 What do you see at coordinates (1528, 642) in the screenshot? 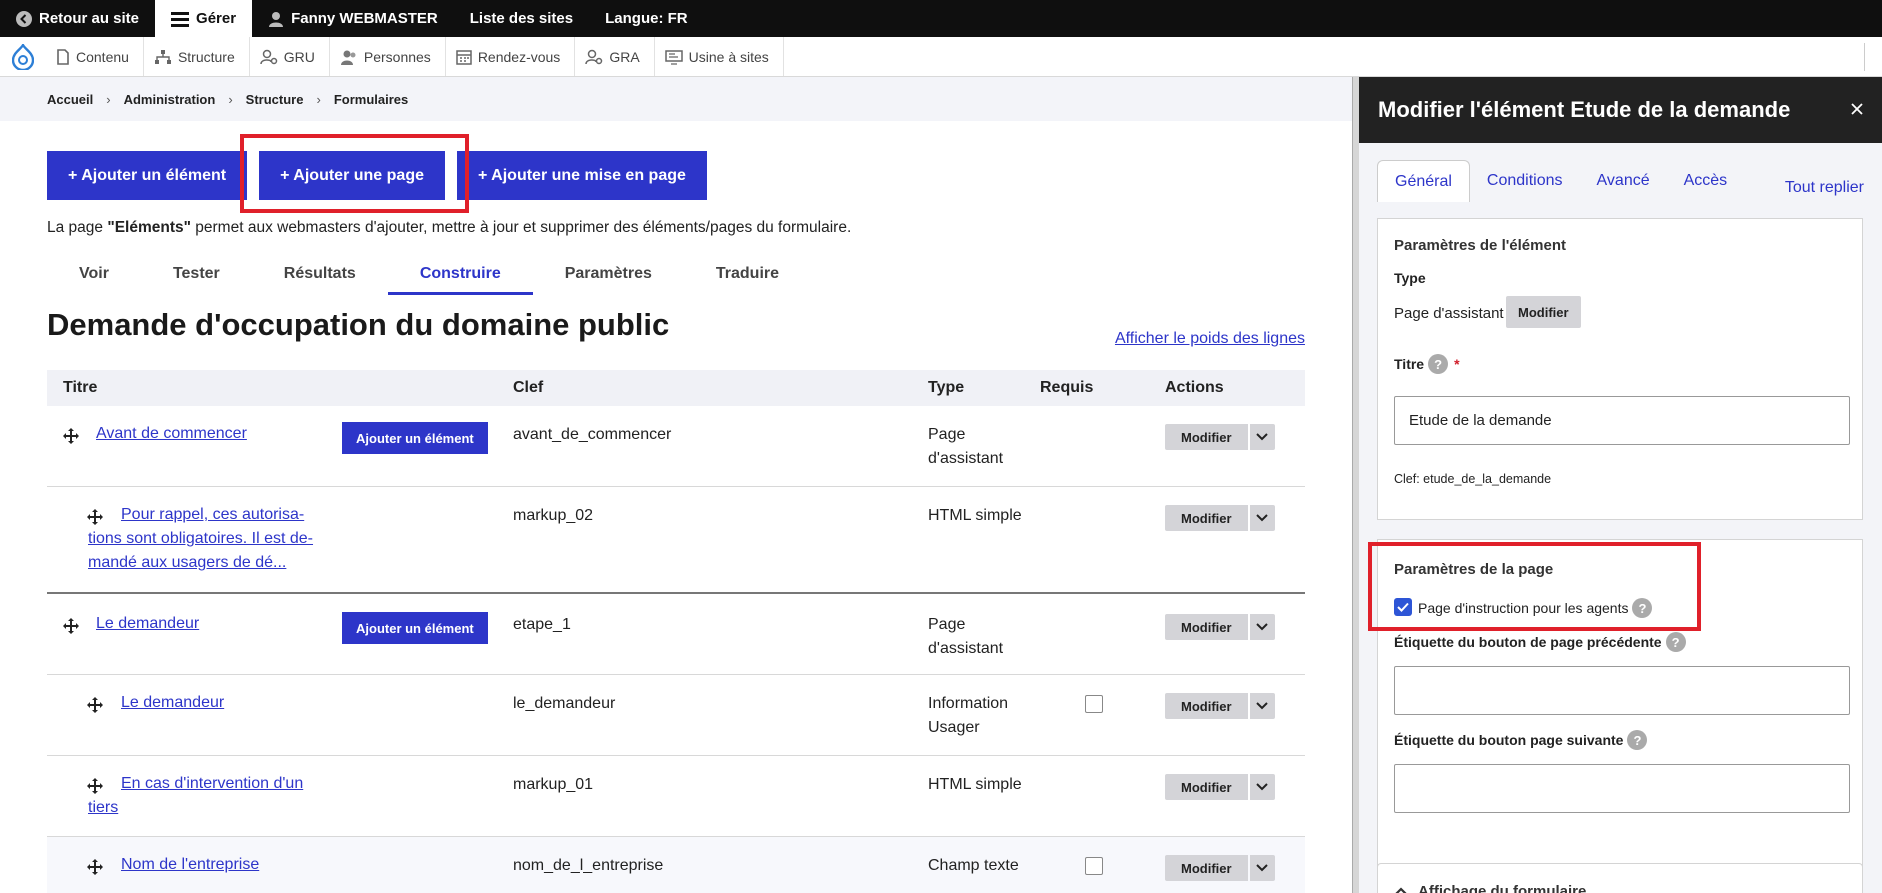
I see `prev-button-label: Étiquette du bouton de page précédente` at bounding box center [1528, 642].